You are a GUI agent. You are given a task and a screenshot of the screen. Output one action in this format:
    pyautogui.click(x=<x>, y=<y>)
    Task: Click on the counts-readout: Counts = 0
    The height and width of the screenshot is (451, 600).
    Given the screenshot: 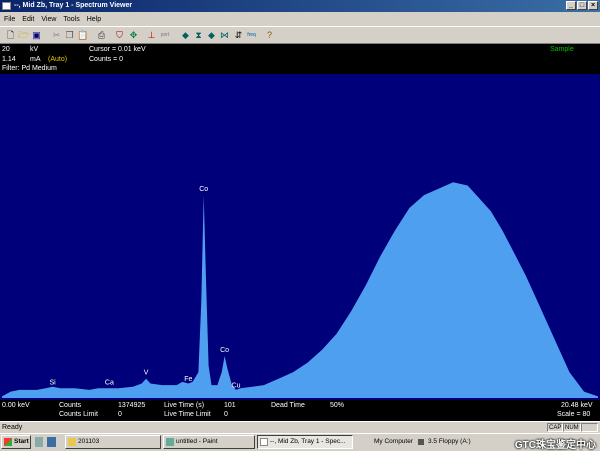 What is the action you would take?
    pyautogui.click(x=106, y=59)
    